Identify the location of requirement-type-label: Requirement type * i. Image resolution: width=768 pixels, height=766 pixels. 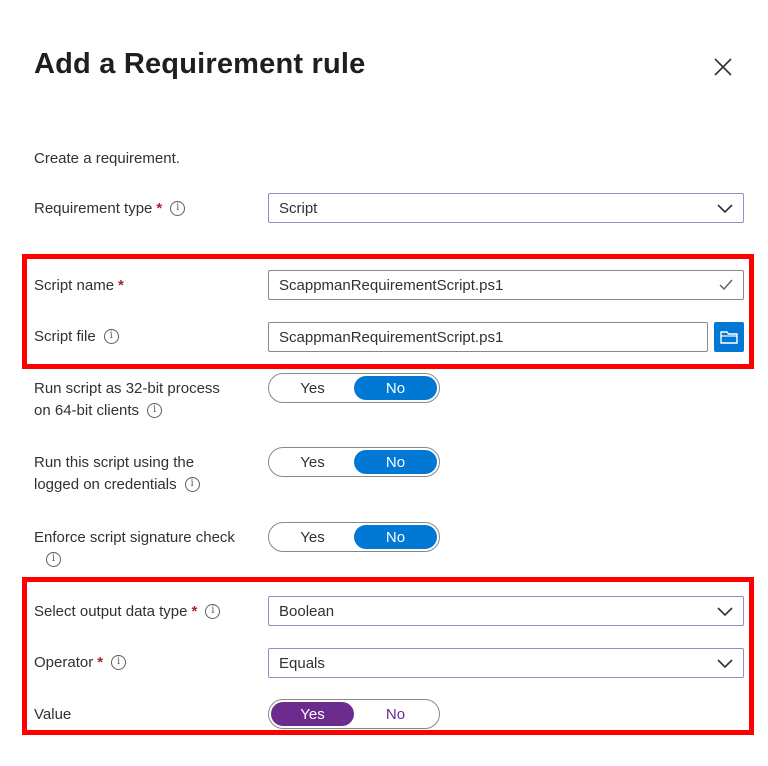
(110, 209).